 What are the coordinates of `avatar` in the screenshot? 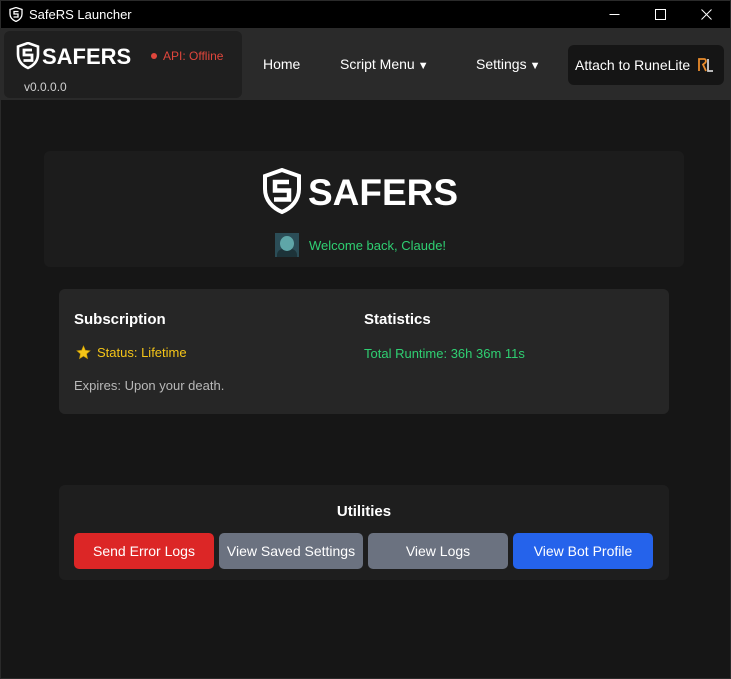 It's located at (287, 245).